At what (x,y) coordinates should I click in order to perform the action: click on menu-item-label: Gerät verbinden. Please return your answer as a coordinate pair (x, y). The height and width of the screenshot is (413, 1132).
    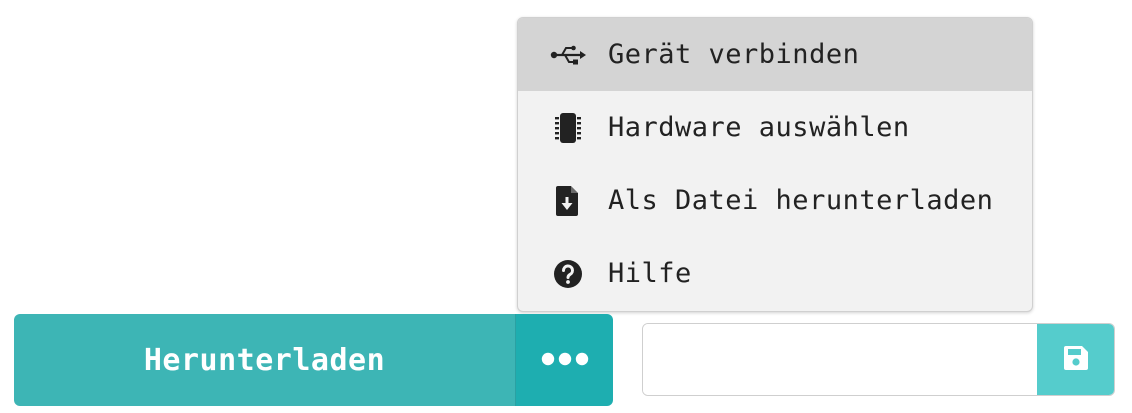
    Looking at the image, I should click on (734, 54).